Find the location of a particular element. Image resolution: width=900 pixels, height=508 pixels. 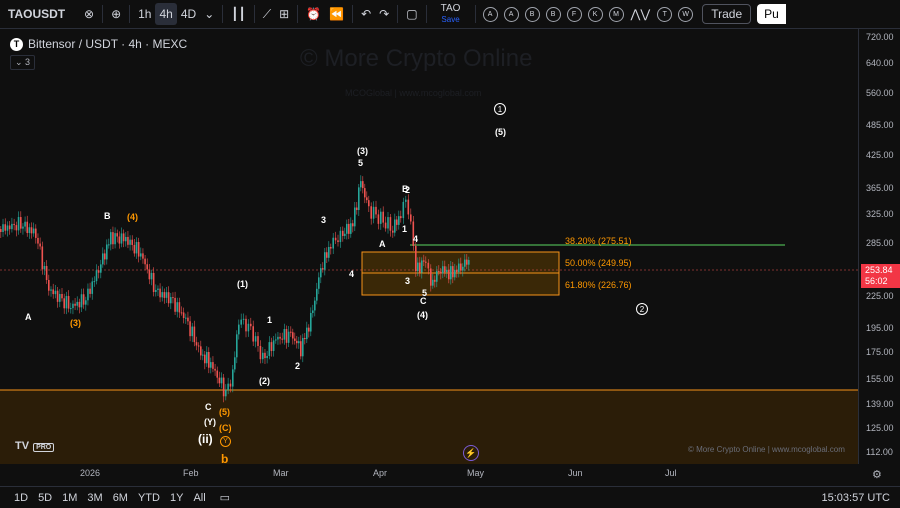

bottom-toolbar: 1D 5D 1M 3M 6M YTD 1Y All ▭ 15:03:57 UTC is located at coordinates (450, 497).